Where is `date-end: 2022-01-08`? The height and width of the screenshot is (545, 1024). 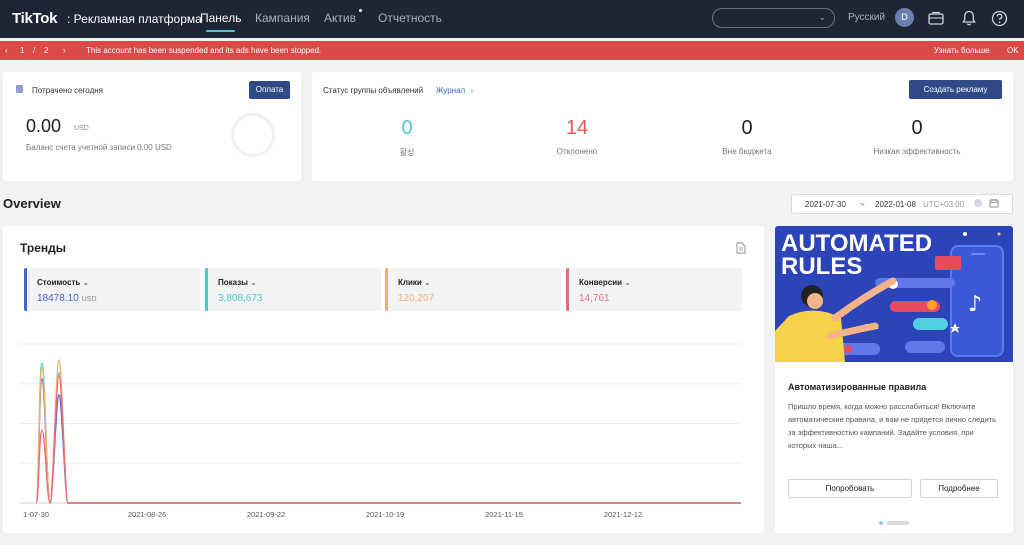
date-end: 2022-01-08 is located at coordinates (895, 204).